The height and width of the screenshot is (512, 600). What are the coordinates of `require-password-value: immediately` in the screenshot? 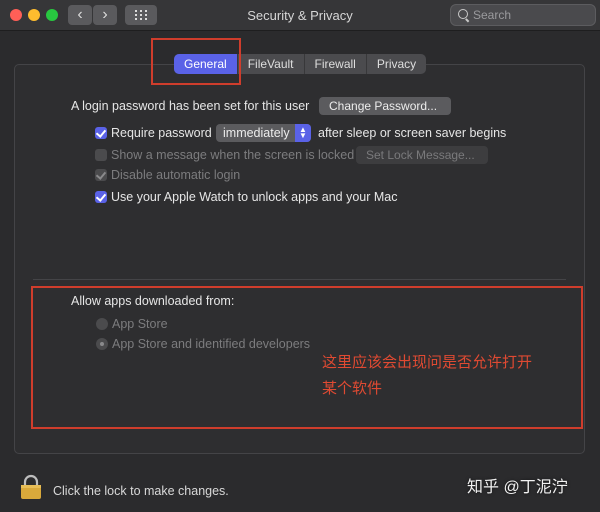 It's located at (256, 133).